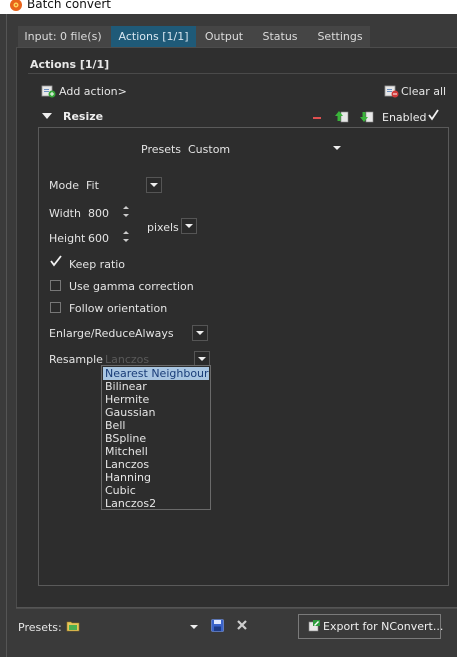 The image size is (457, 657). I want to click on mode-value: Fit, so click(92, 185).